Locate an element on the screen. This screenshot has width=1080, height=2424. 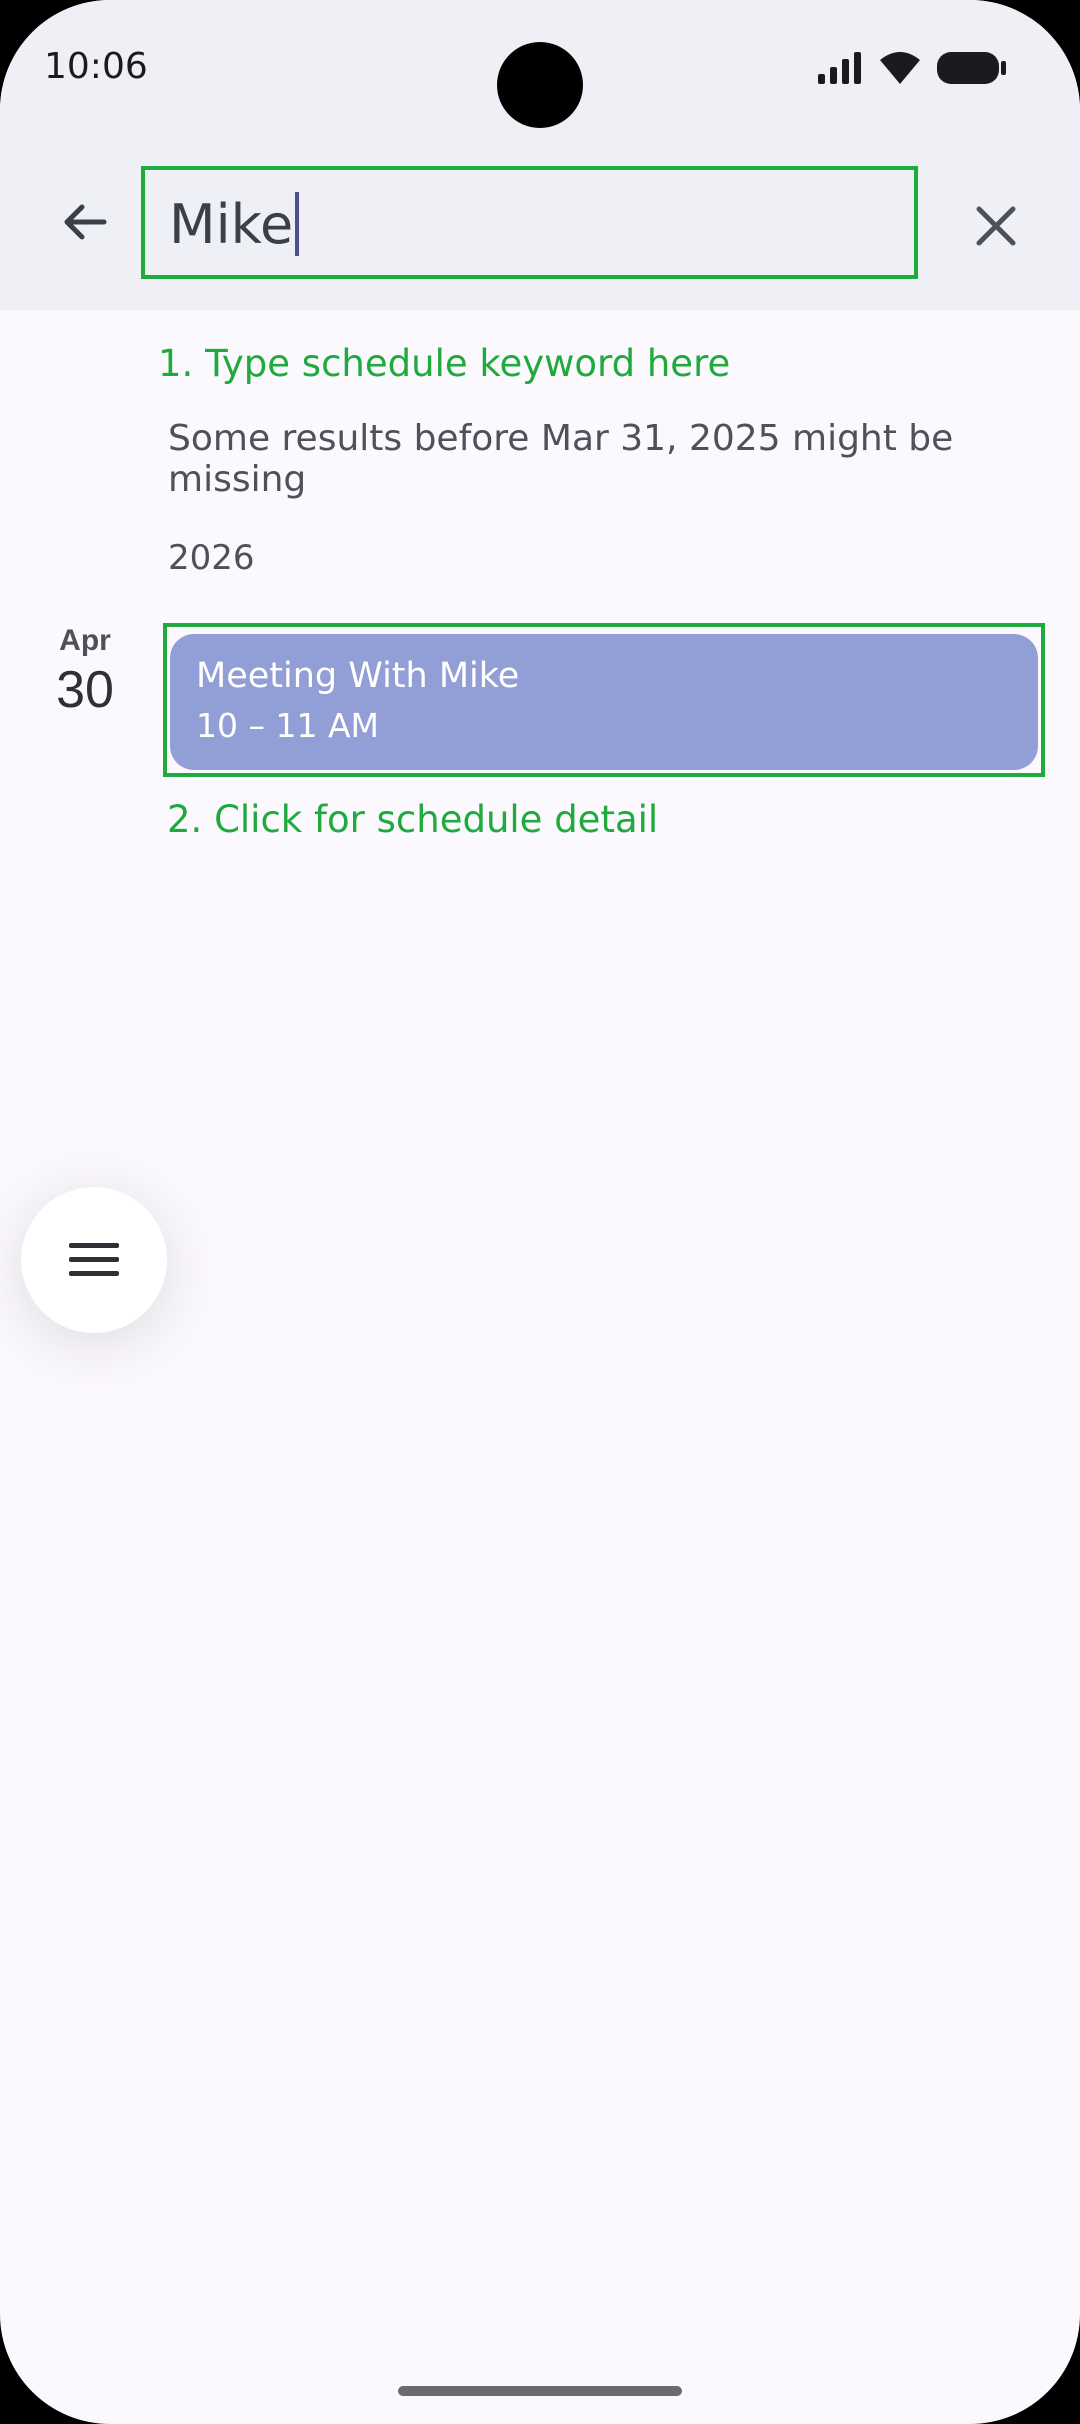
menu-button is located at coordinates (94, 1260).